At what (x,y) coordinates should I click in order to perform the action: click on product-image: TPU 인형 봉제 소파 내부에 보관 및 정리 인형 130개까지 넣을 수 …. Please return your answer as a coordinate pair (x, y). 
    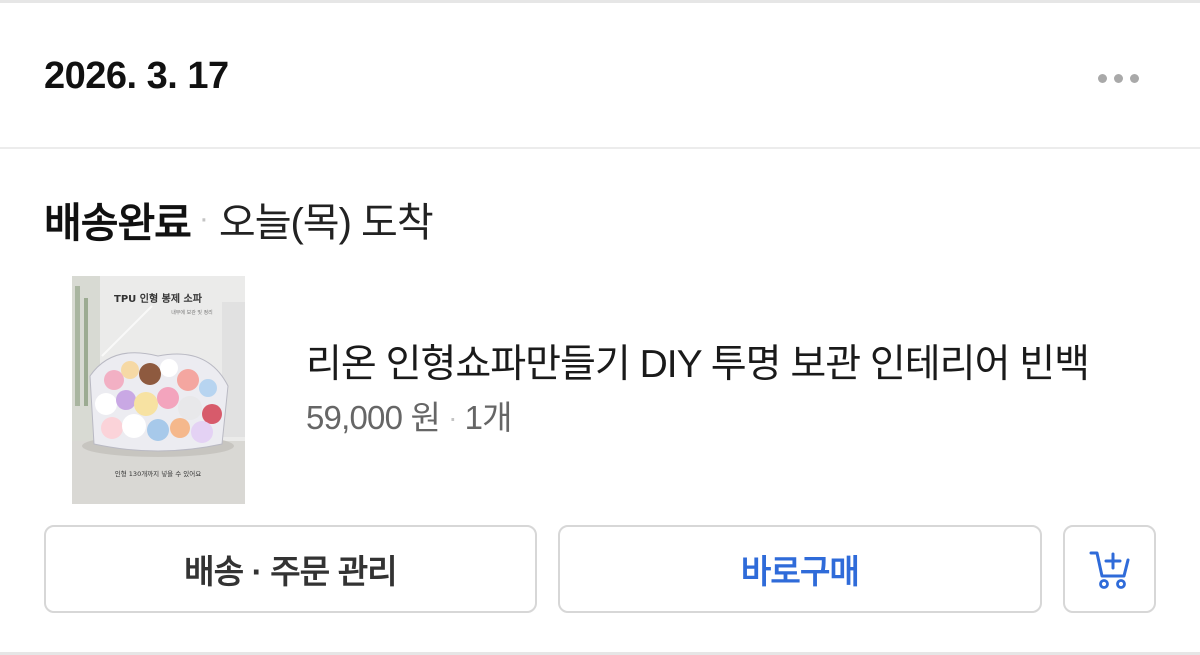
    Looking at the image, I should click on (158, 390).